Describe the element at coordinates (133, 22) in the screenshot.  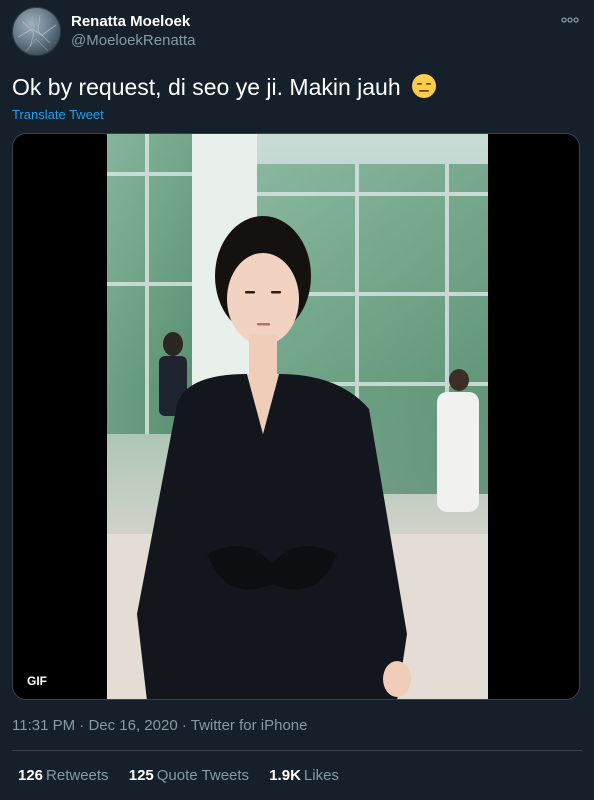
I see `display-name: Renatta Moeloek` at that location.